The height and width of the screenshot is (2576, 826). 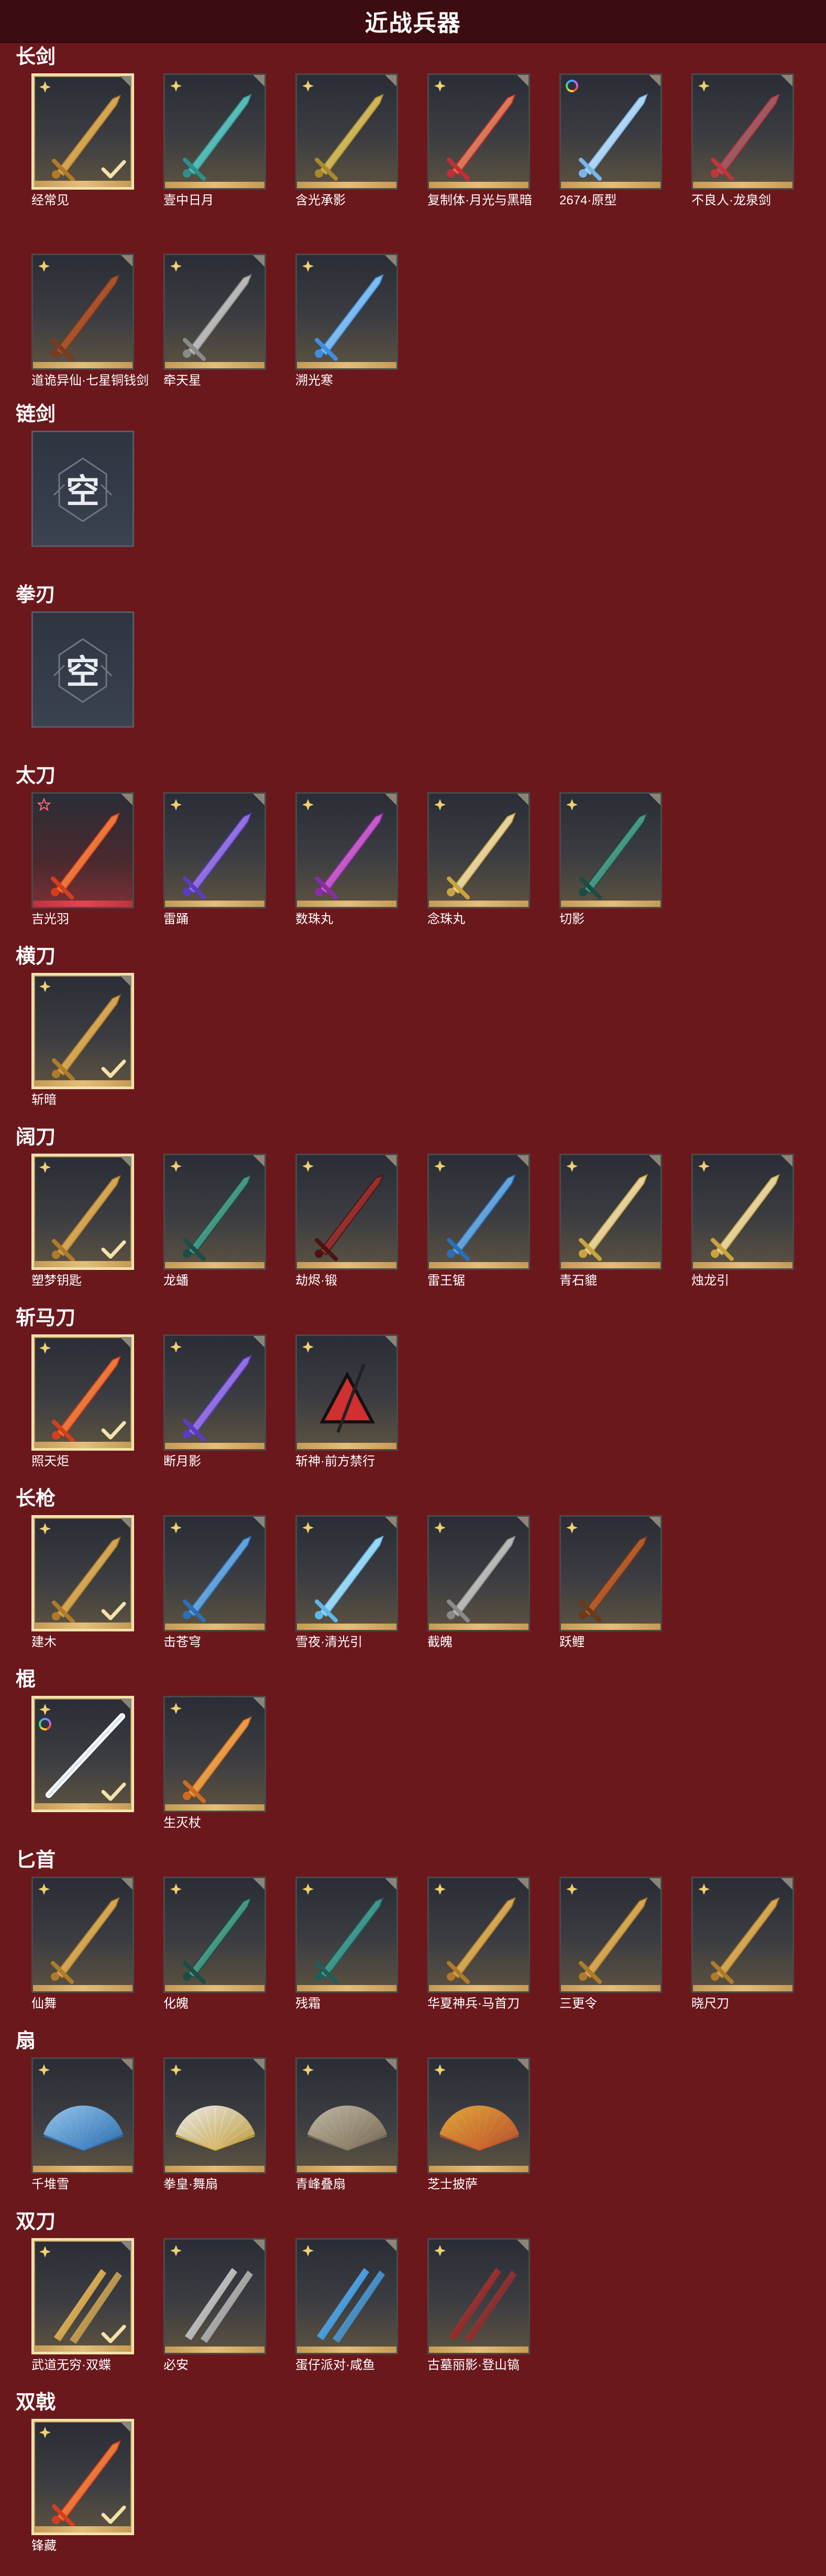 I want to click on weapon-item: 不良人·龙泉剑, so click(x=742, y=152).